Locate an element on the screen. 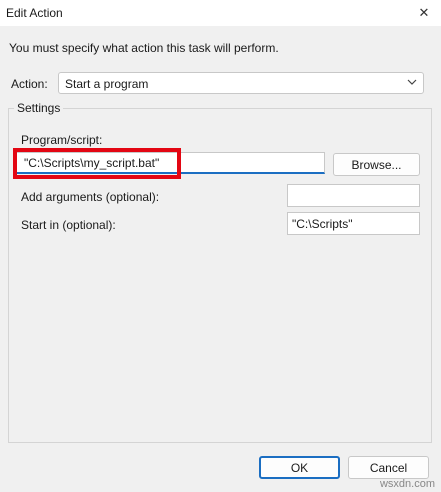  start-in-label: Start in (optional): is located at coordinates (68, 225).